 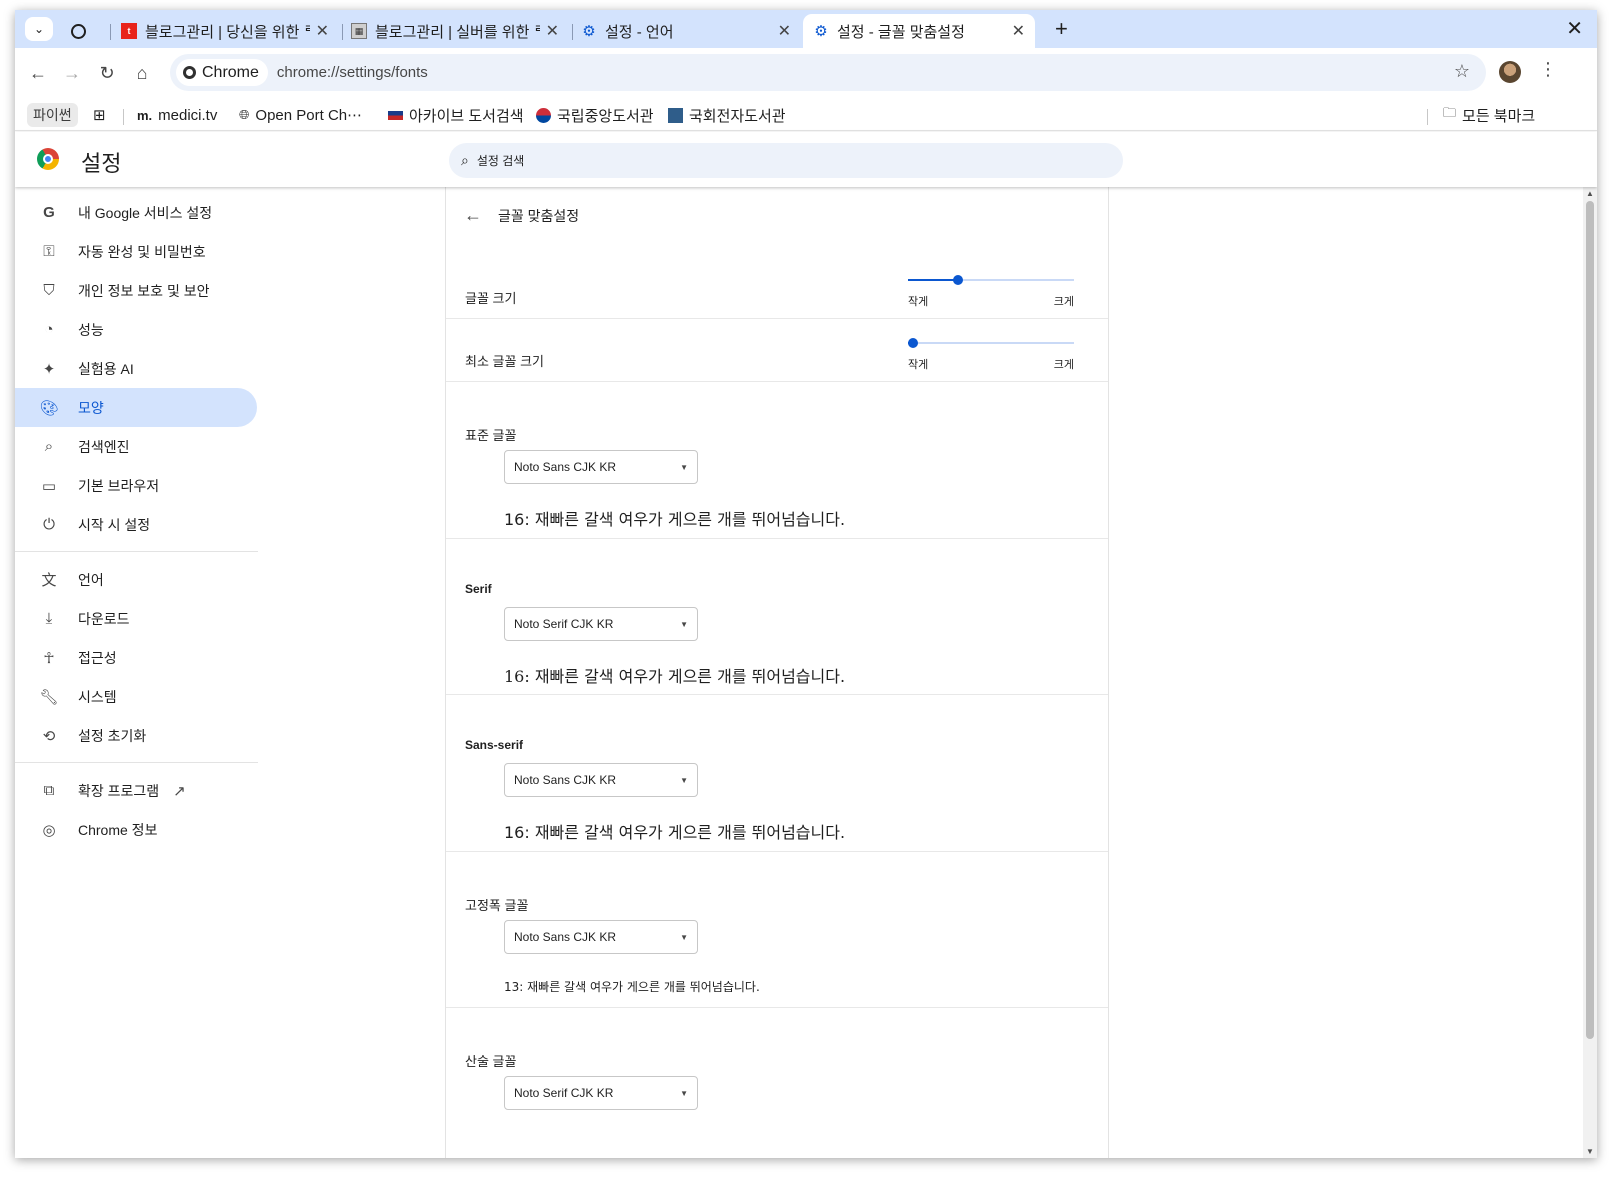 What do you see at coordinates (1063, 365) in the screenshot?
I see `slider-max-label: 크게` at bounding box center [1063, 365].